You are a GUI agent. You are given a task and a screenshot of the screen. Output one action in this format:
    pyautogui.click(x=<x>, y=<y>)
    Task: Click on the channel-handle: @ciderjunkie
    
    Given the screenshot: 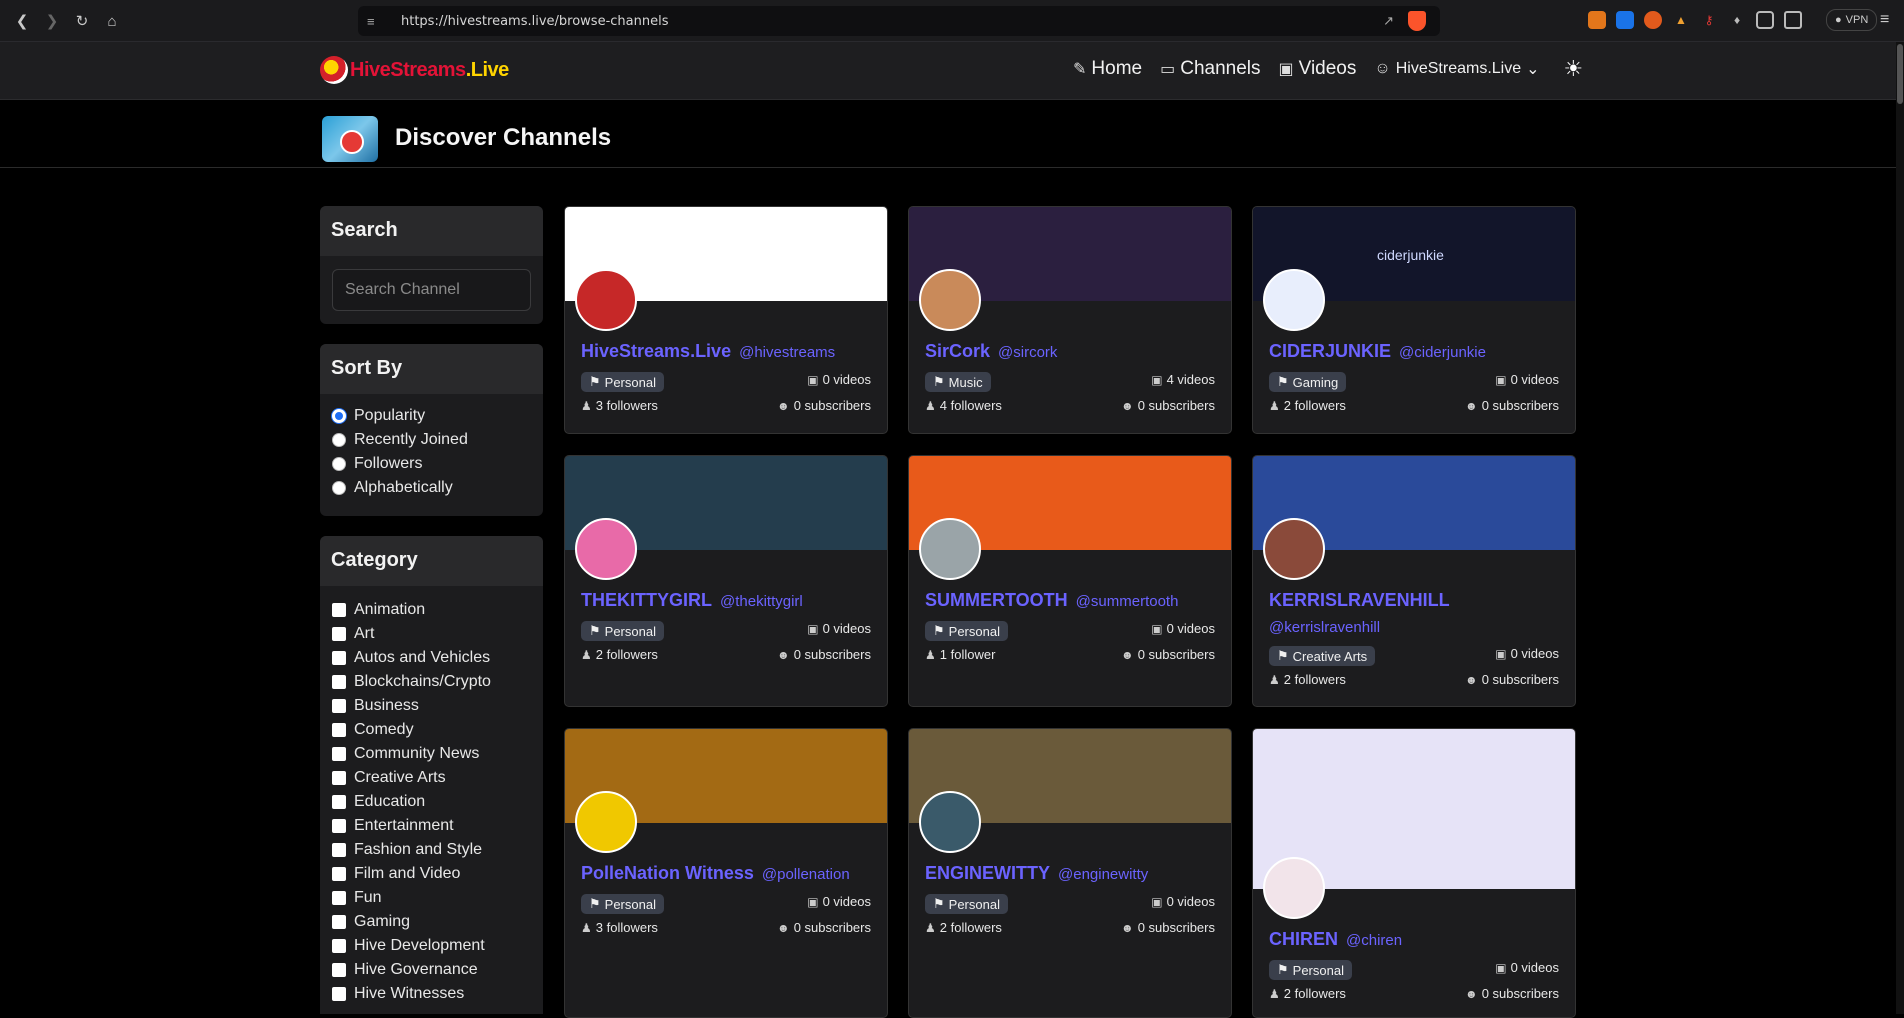 What is the action you would take?
    pyautogui.click(x=1442, y=352)
    